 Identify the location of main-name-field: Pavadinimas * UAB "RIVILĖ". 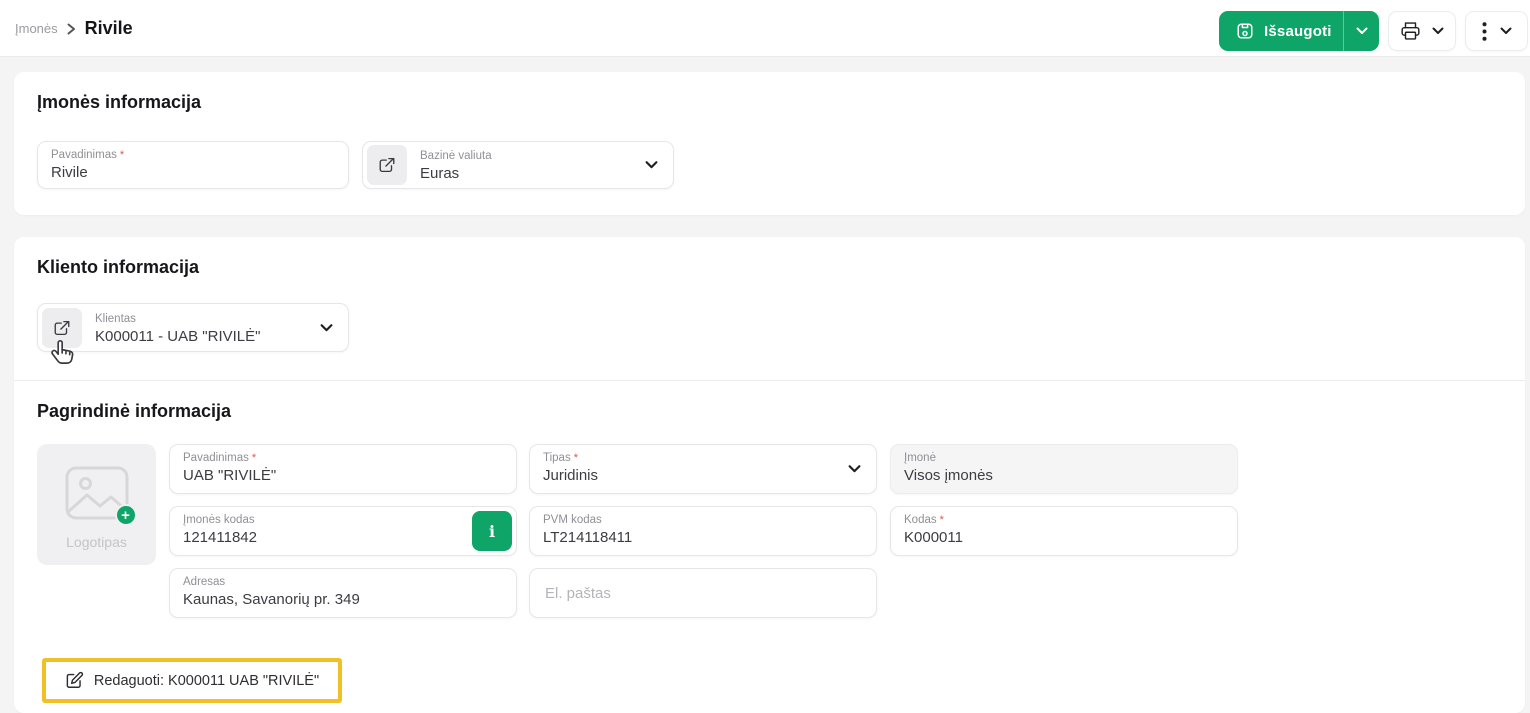
(343, 469).